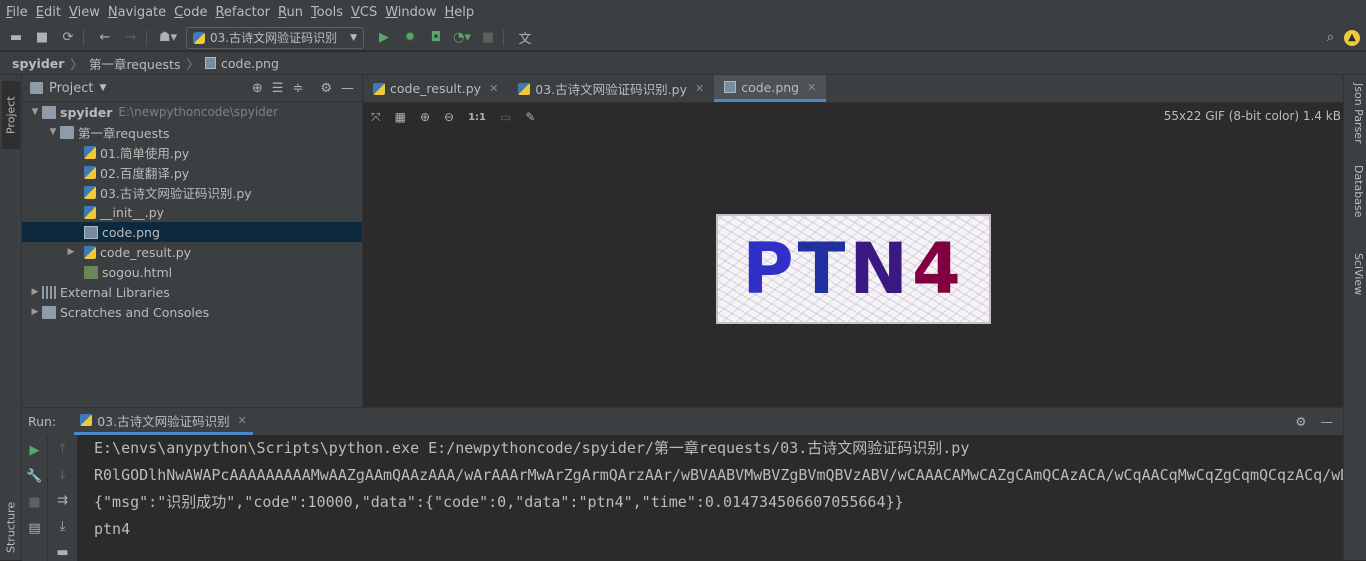 This screenshot has width=1366, height=561. What do you see at coordinates (477, 117) in the screenshot?
I see `actual-size-button: 1:1` at bounding box center [477, 117].